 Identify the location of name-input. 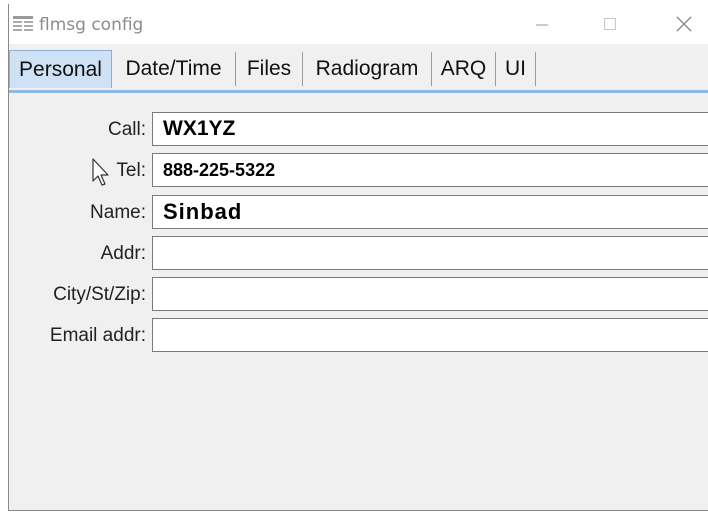
(430, 212).